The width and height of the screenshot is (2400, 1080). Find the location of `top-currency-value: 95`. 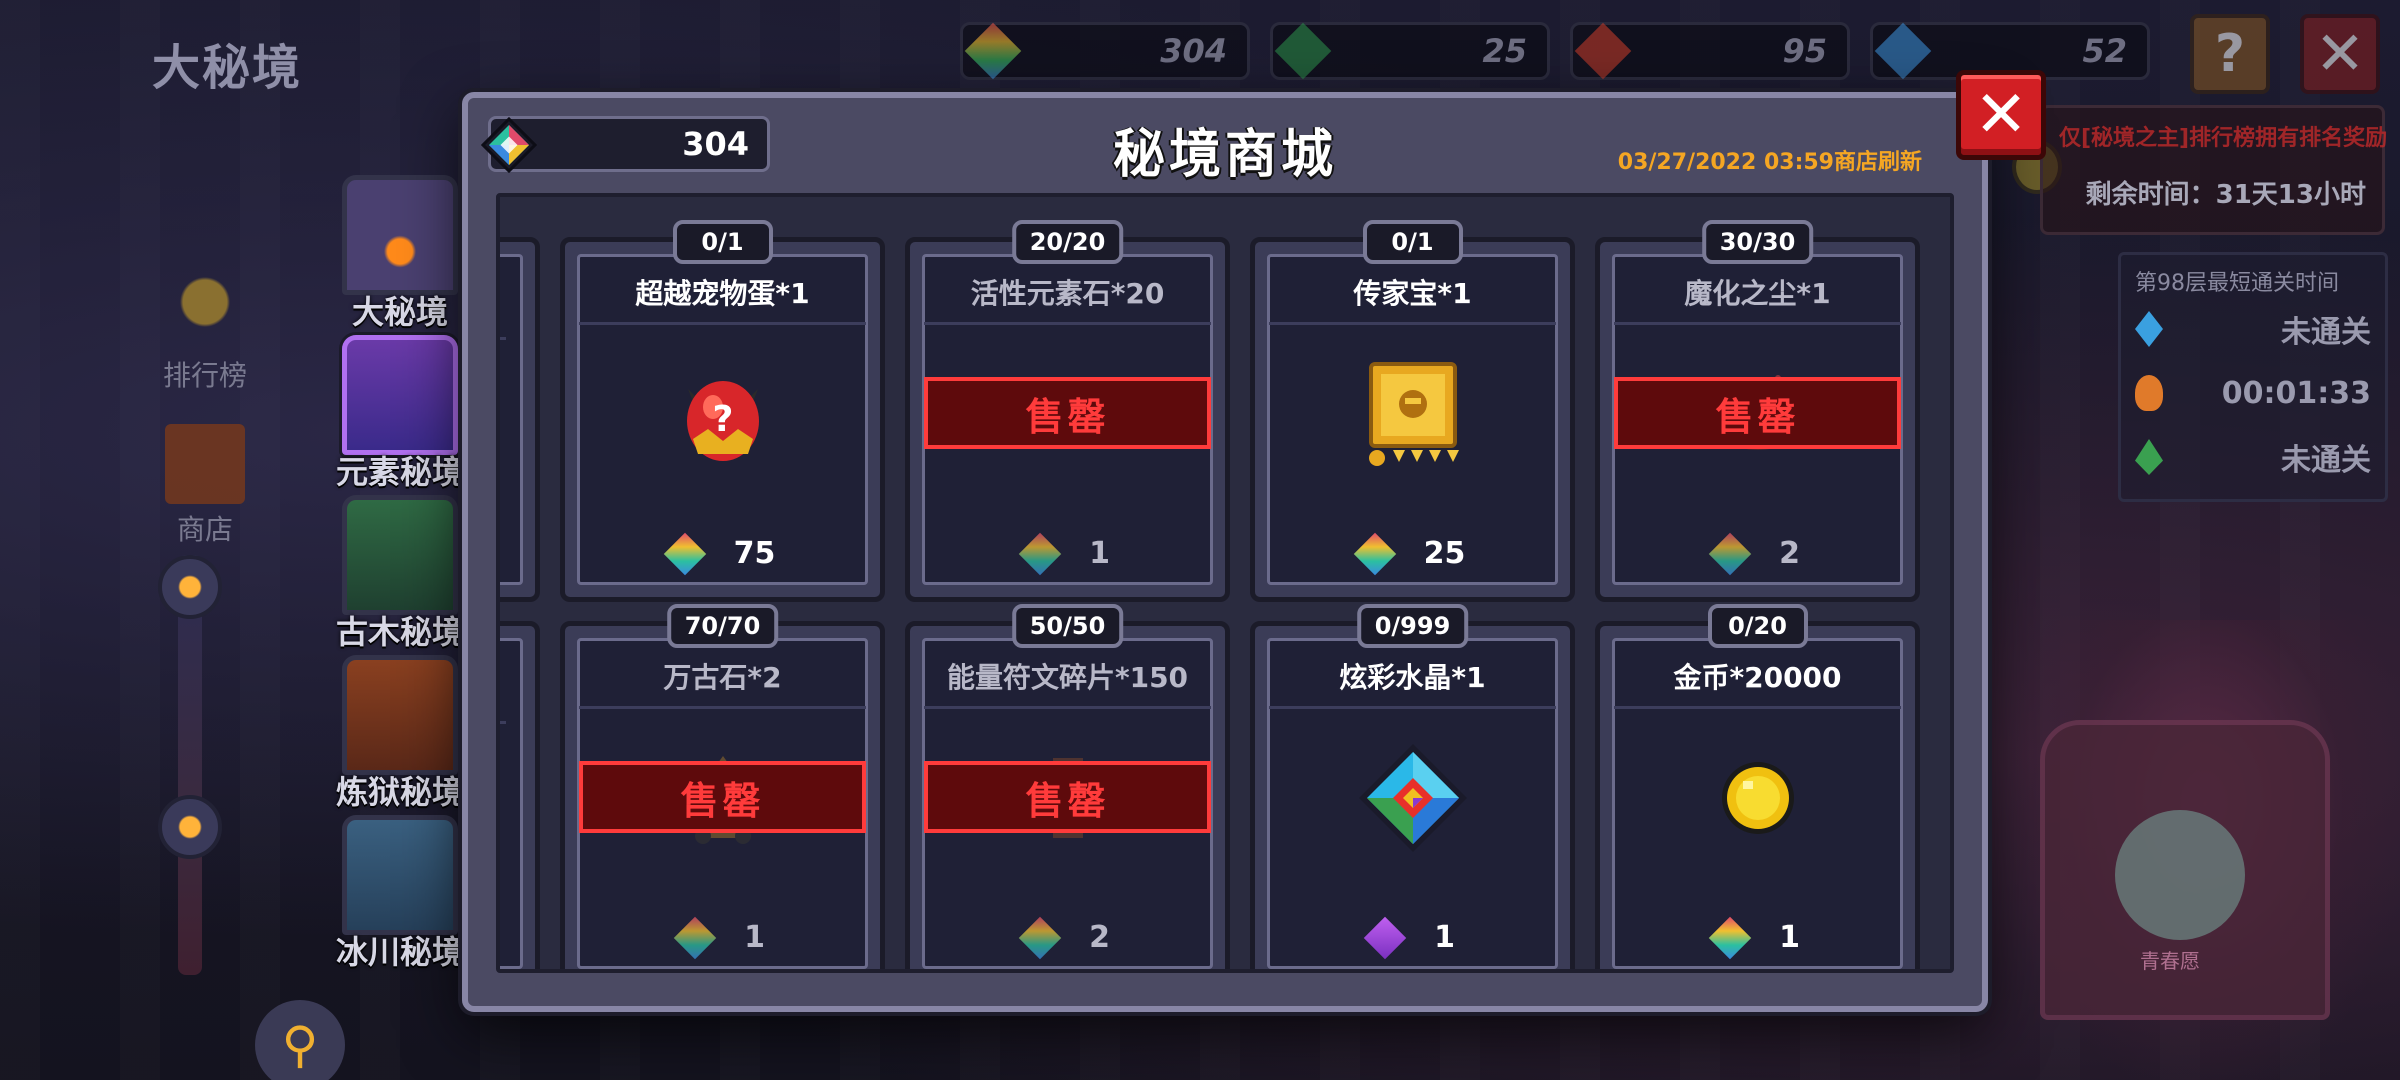

top-currency-value: 95 is located at coordinates (1804, 51).